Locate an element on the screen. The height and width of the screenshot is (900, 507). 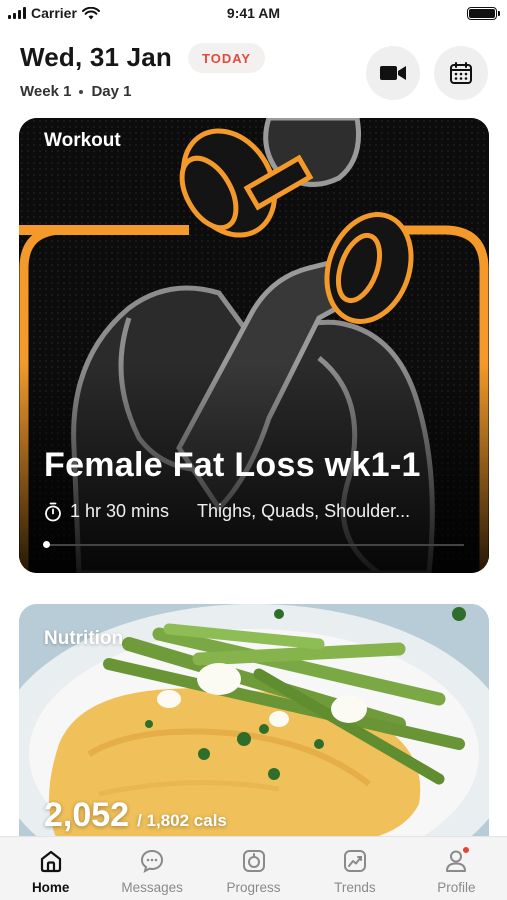
calorie-summary: 2,052 / 1,802 cals is located at coordinates (135, 815).